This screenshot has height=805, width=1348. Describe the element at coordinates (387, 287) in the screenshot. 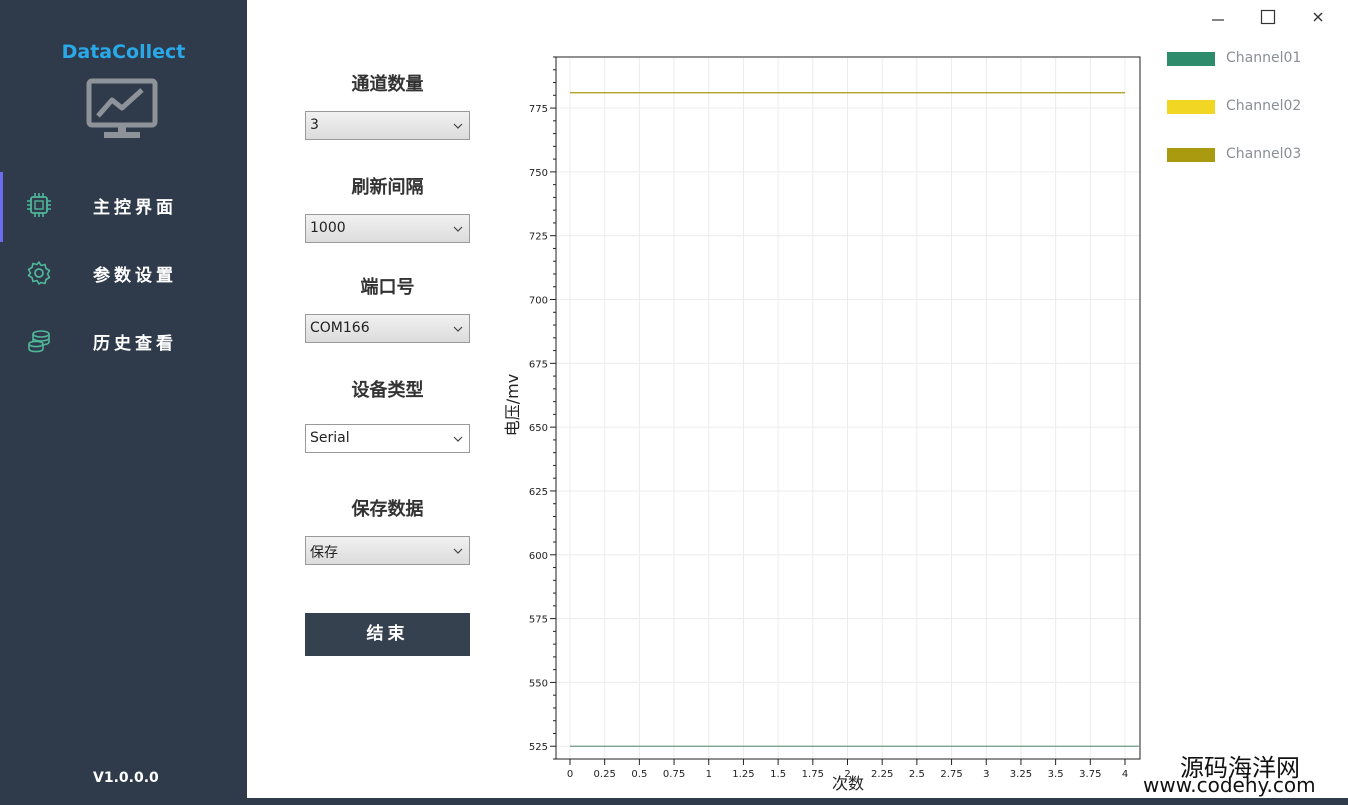

I see `port-label: 端口号` at that location.